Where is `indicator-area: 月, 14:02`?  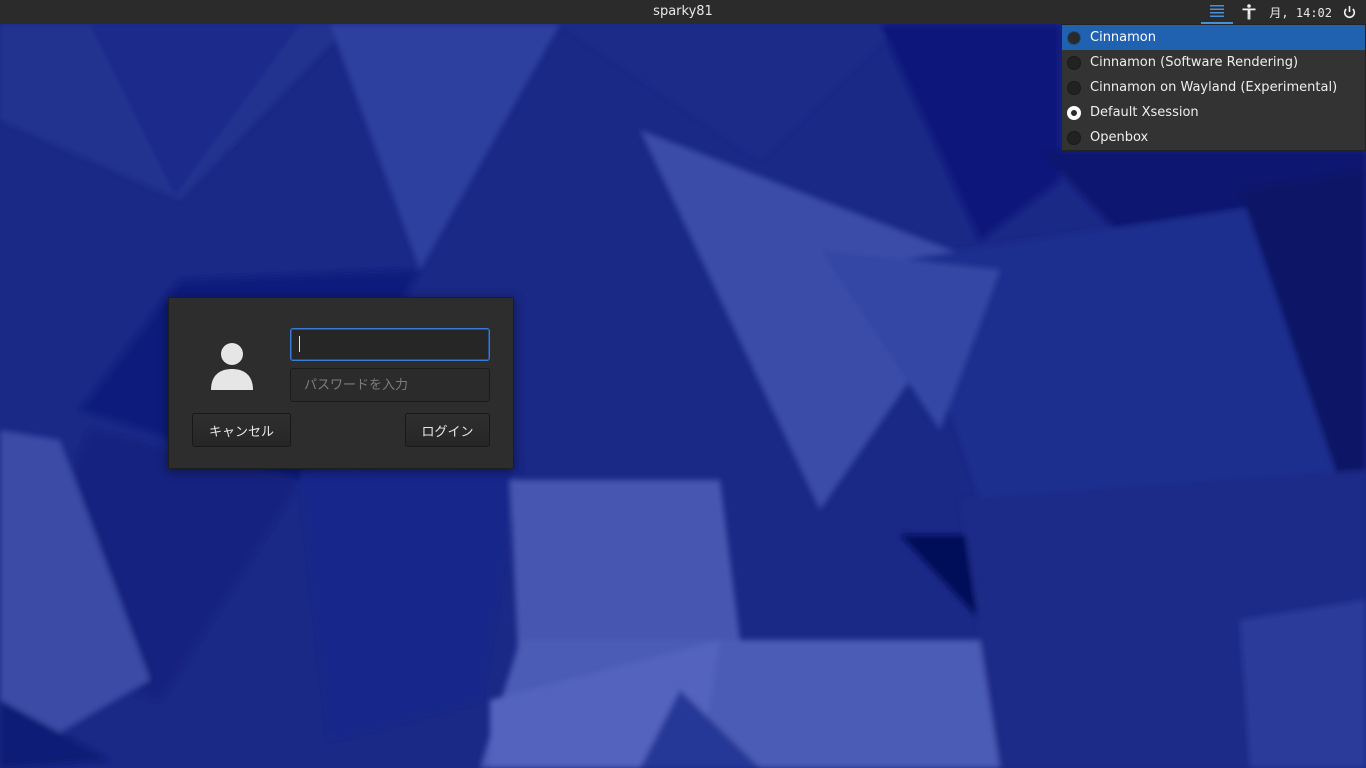 indicator-area: 月, 14:02 is located at coordinates (1277, 12).